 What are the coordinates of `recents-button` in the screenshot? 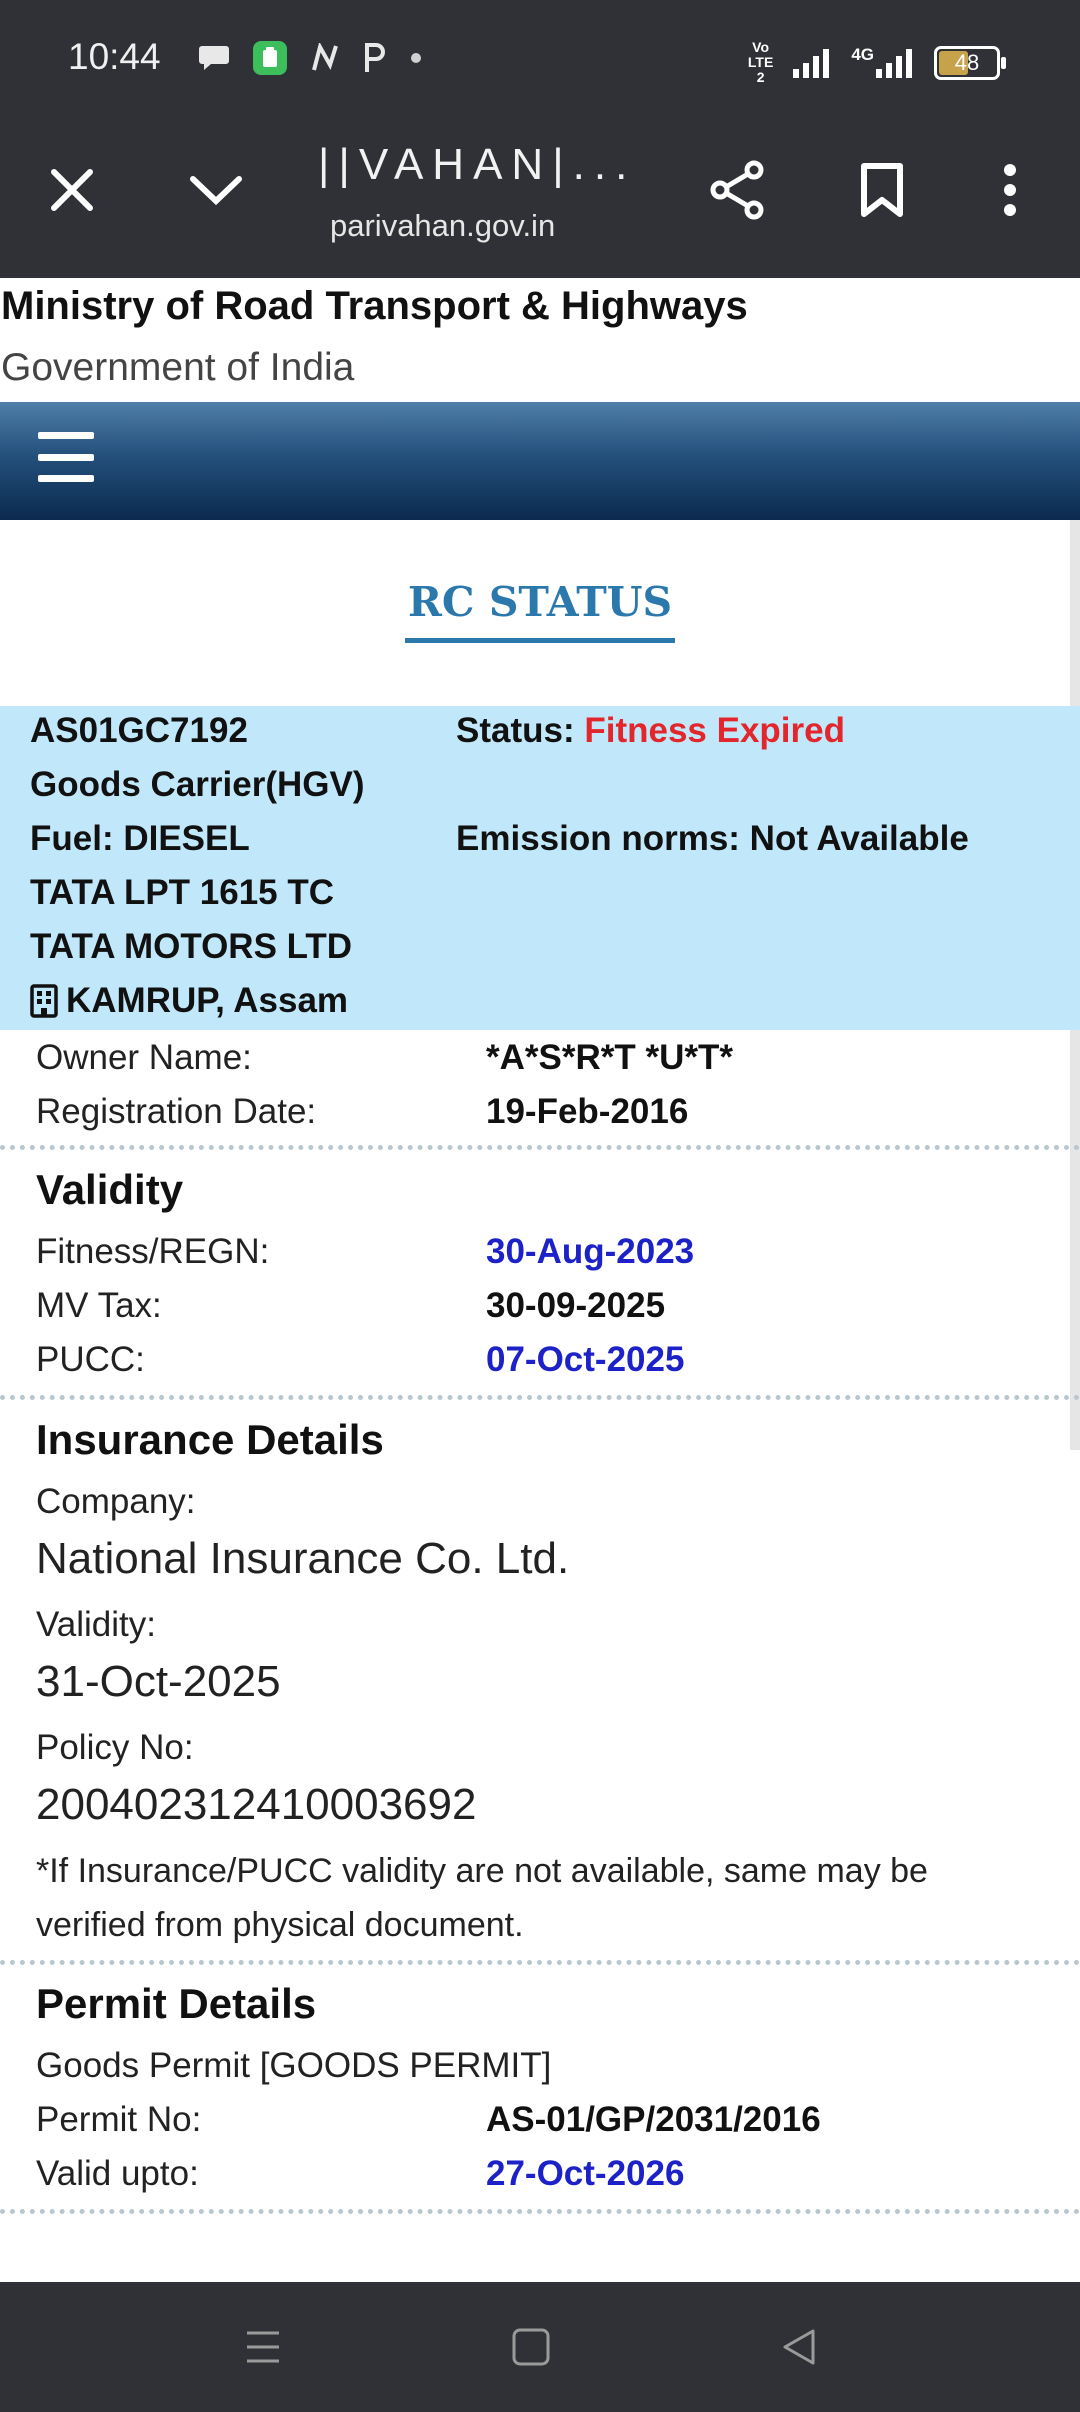 It's located at (263, 2347).